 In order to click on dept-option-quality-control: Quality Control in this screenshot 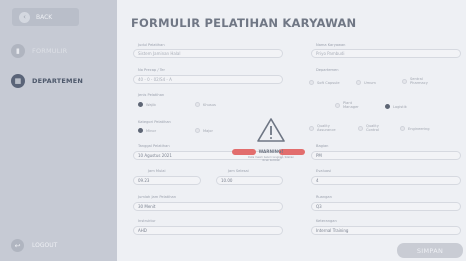, I will do `click(373, 128)`.